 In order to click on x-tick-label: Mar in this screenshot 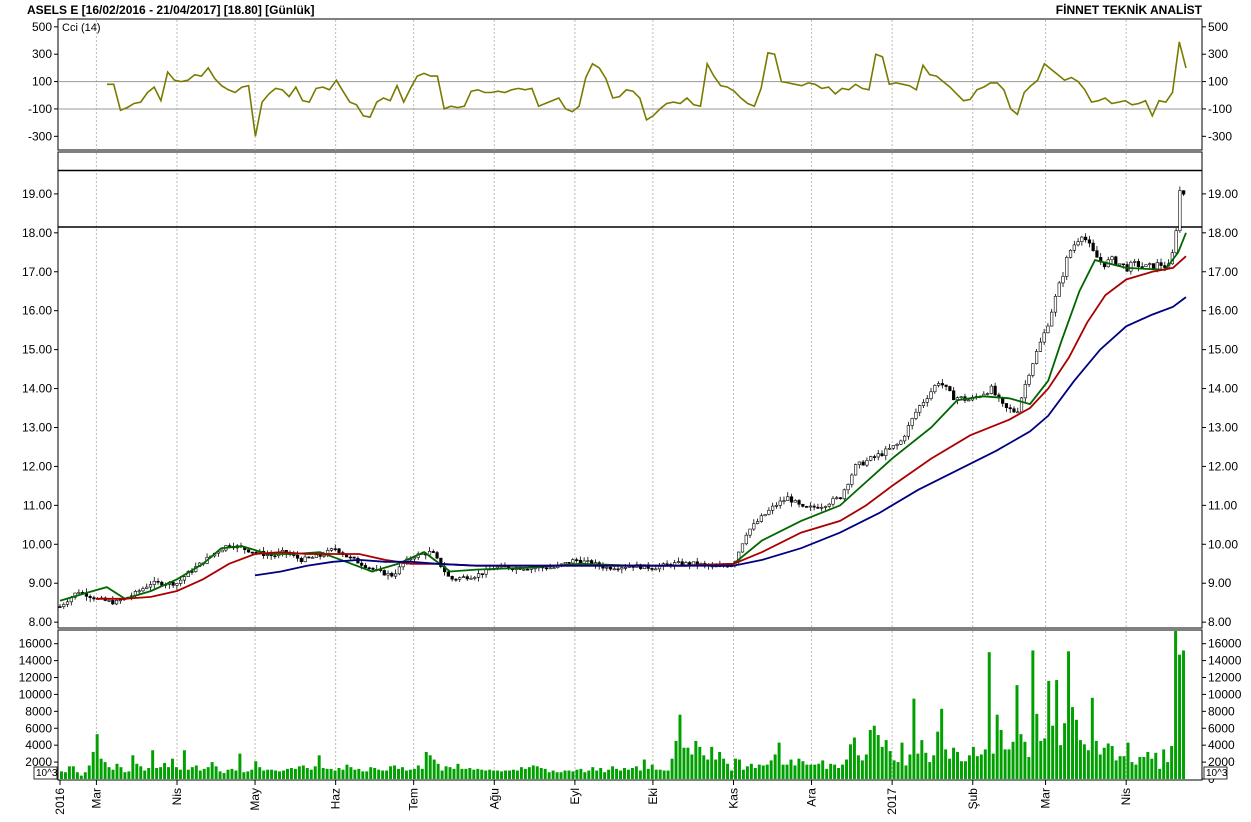, I will do `click(1046, 798)`.